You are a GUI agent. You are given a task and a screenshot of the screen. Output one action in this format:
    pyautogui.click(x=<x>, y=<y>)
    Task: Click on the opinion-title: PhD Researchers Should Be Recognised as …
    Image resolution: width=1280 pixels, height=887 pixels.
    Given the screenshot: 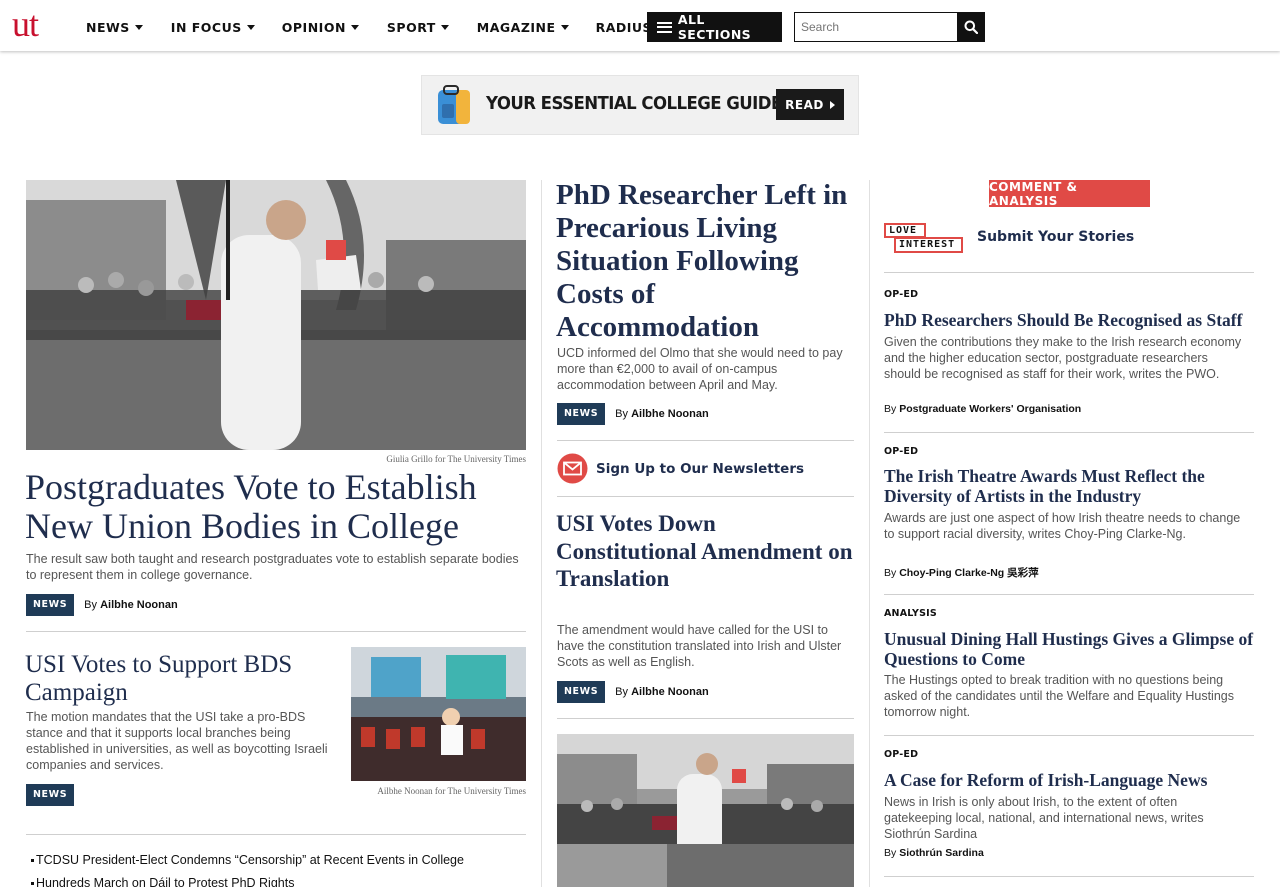 What is the action you would take?
    pyautogui.click(x=1071, y=320)
    